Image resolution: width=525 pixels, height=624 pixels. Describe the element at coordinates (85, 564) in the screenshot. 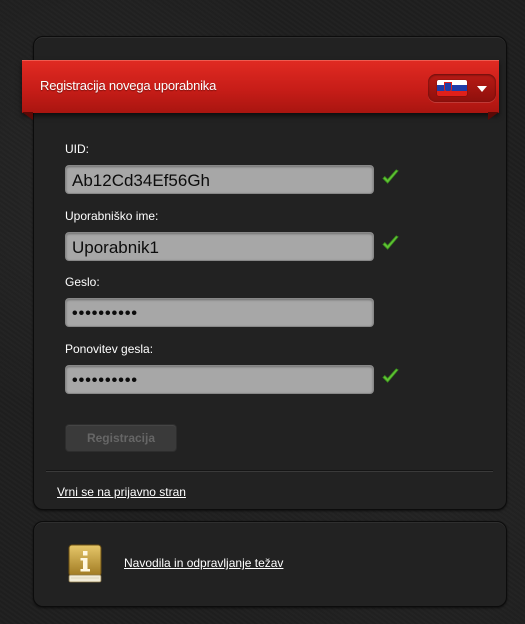

I see `info-book-icon` at that location.